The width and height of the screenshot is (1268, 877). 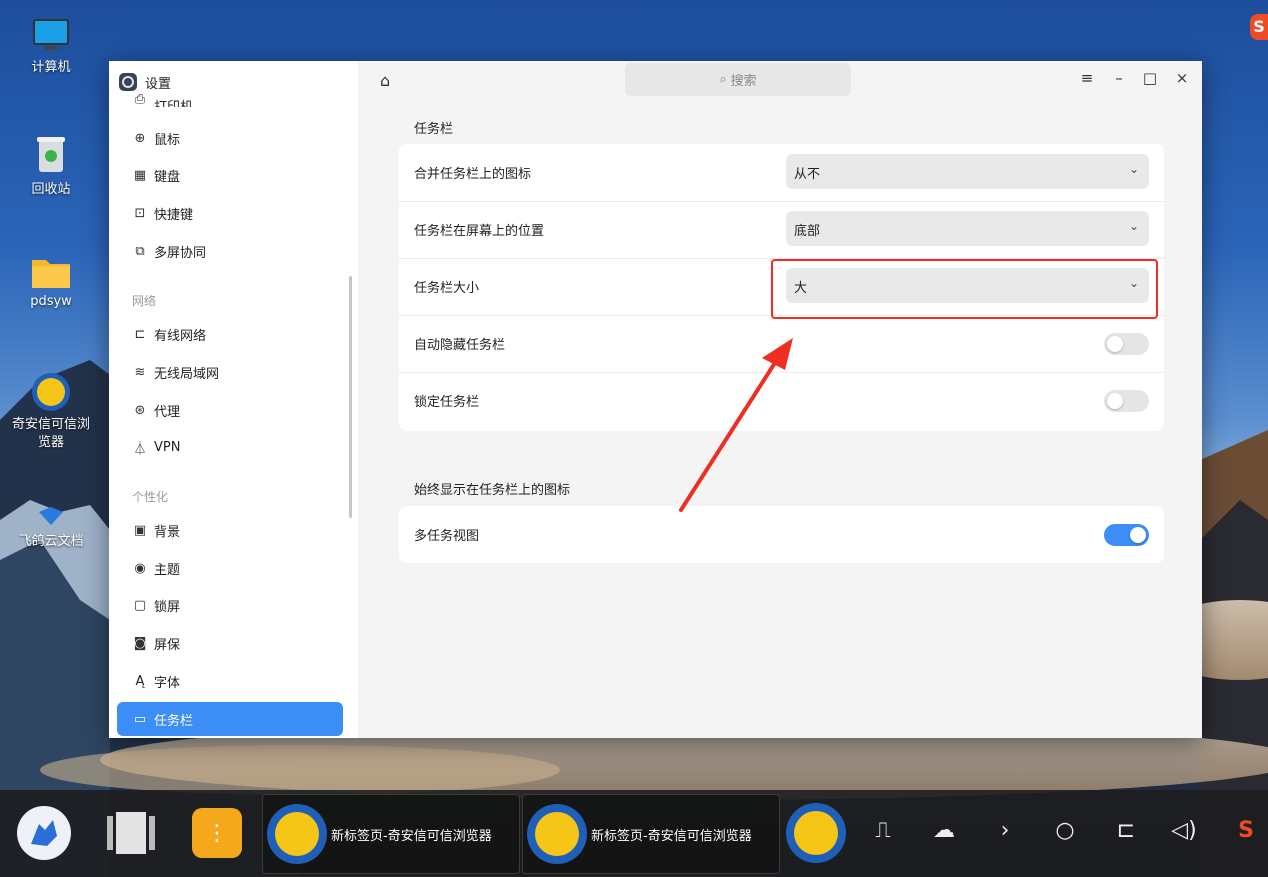 I want to click on volume-icon: ◁), so click(x=1184, y=830).